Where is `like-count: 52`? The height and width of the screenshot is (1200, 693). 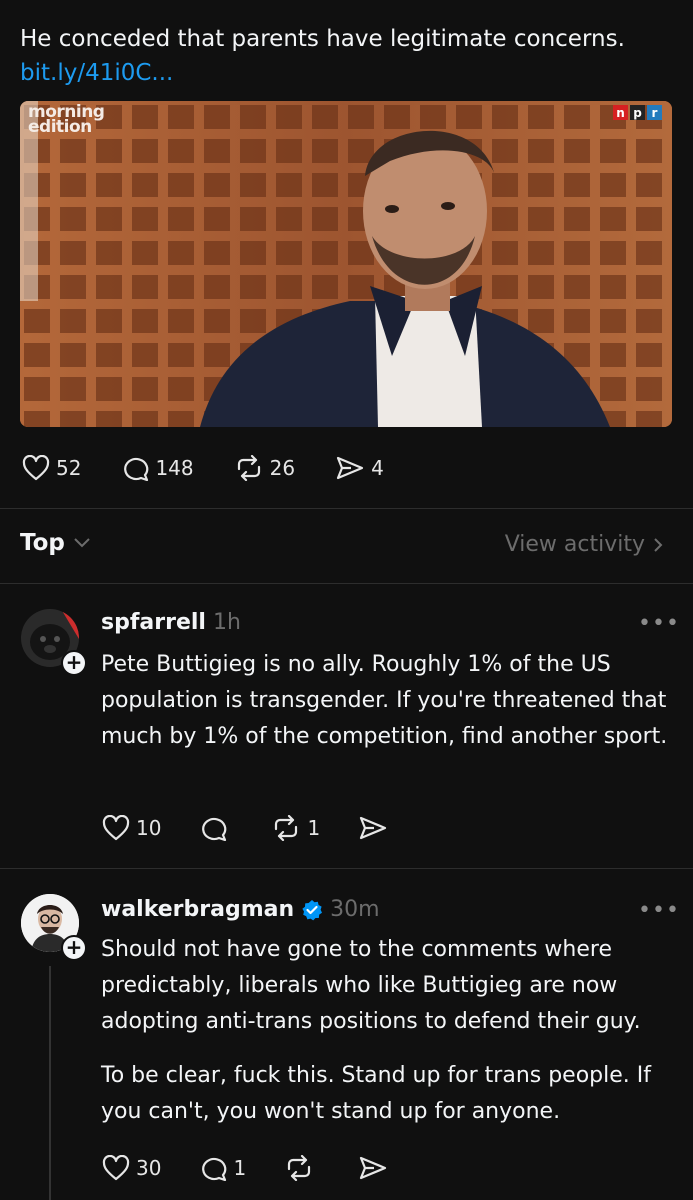 like-count: 52 is located at coordinates (69, 468).